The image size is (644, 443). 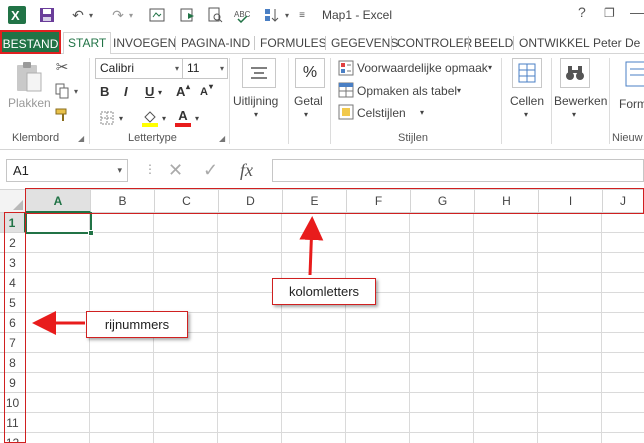 What do you see at coordinates (178, 275) in the screenshot?
I see `annotation-arrows` at bounding box center [178, 275].